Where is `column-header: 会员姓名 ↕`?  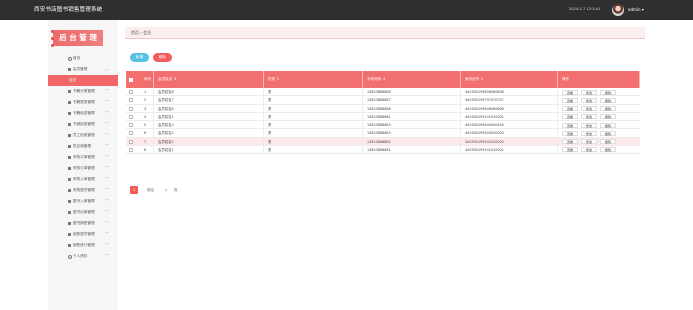 column-header: 会员姓名 ↕ is located at coordinates (209, 79).